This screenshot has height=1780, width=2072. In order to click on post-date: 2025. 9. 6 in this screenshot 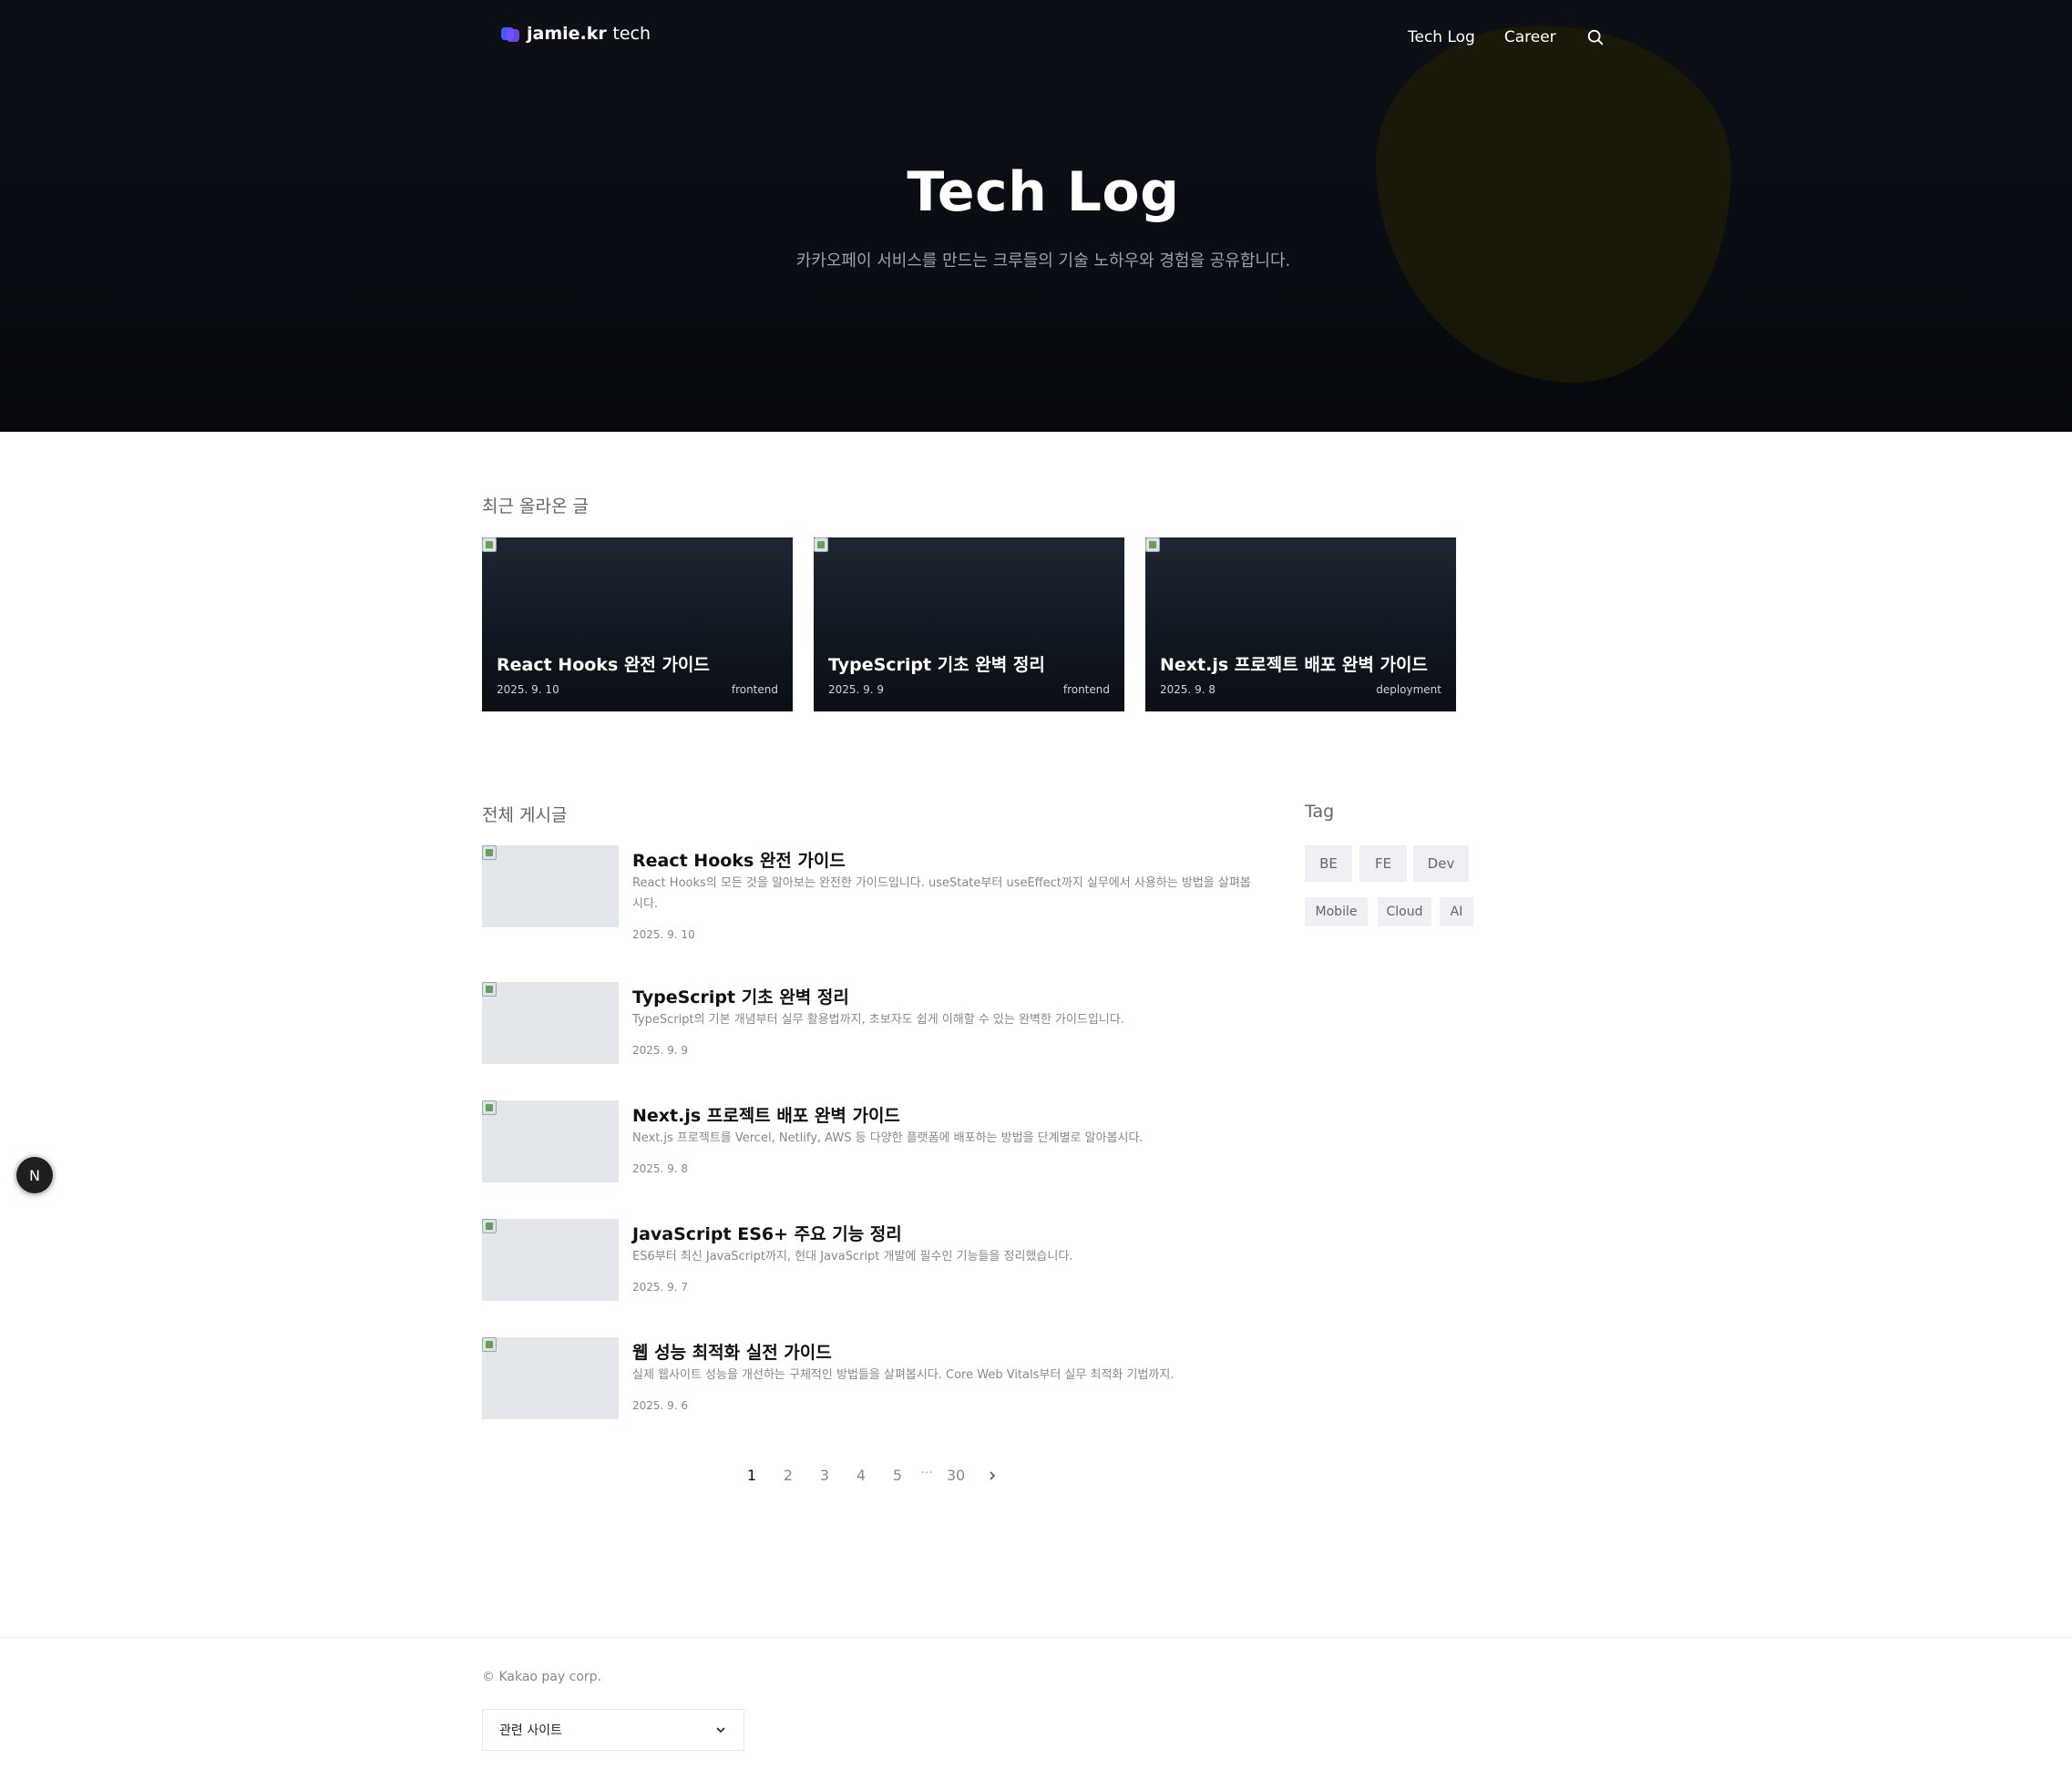, I will do `click(660, 1405)`.